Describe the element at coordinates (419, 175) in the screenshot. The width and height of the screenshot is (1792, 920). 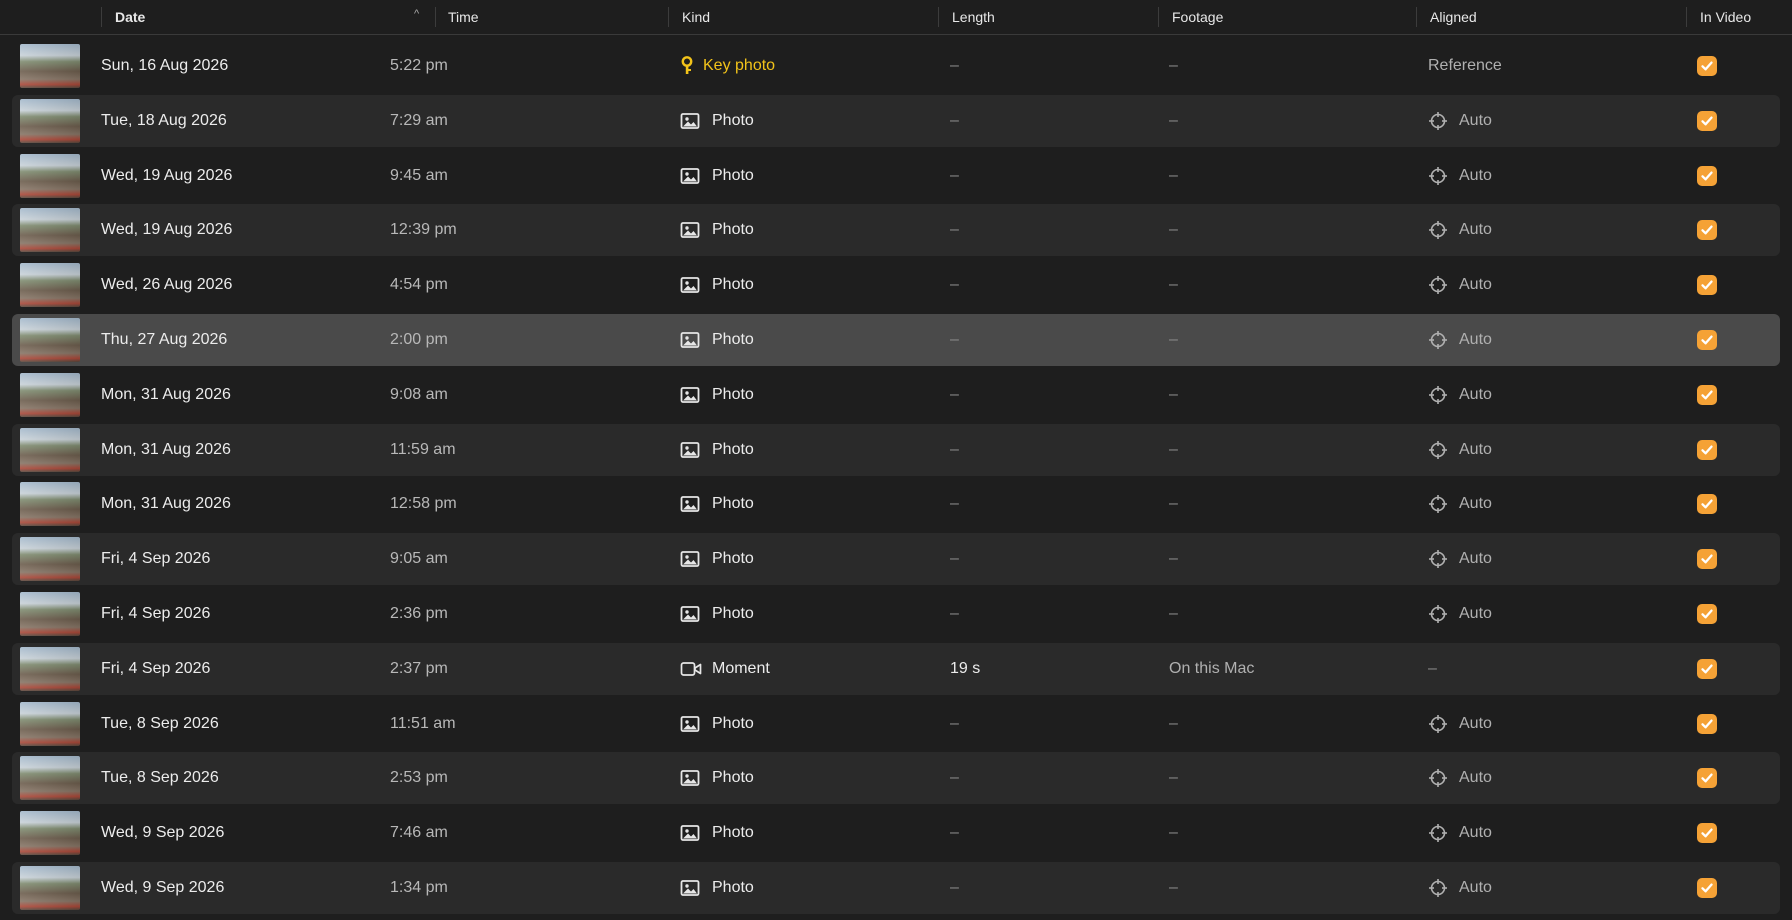
I see `time-cell: 9:45 am` at that location.